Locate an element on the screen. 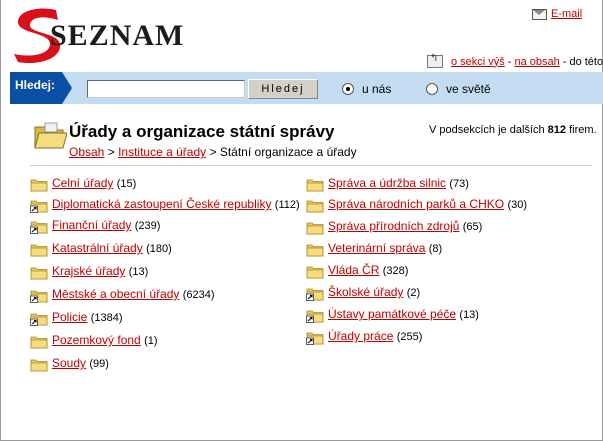 This screenshot has width=603, height=442. breadcrumb-root: Obsah is located at coordinates (86, 152).